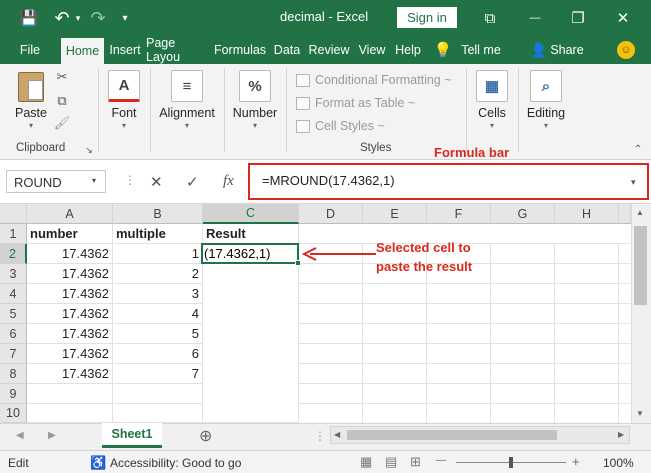  I want to click on cell-a7: 17.4362, so click(70, 354).